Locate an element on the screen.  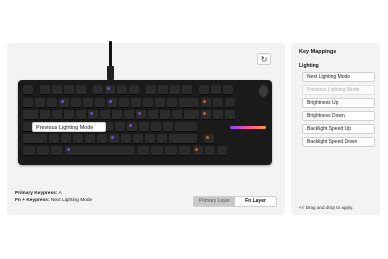
drag-drop-hint: << Drag and drop to apply. is located at coordinates (326, 207).